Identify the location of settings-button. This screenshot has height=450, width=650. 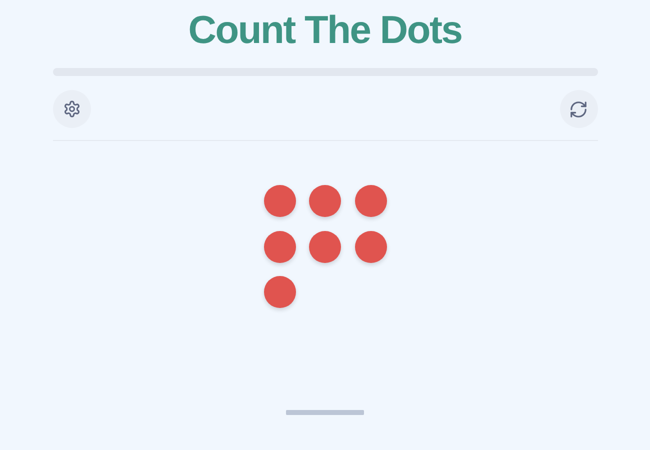
(71, 109).